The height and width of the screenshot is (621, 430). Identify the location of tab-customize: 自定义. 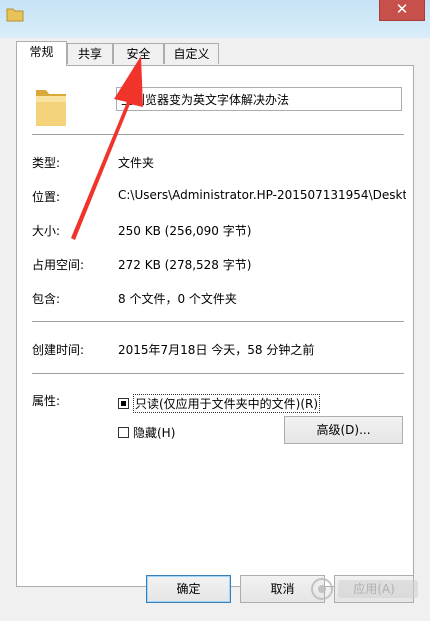
(191, 53).